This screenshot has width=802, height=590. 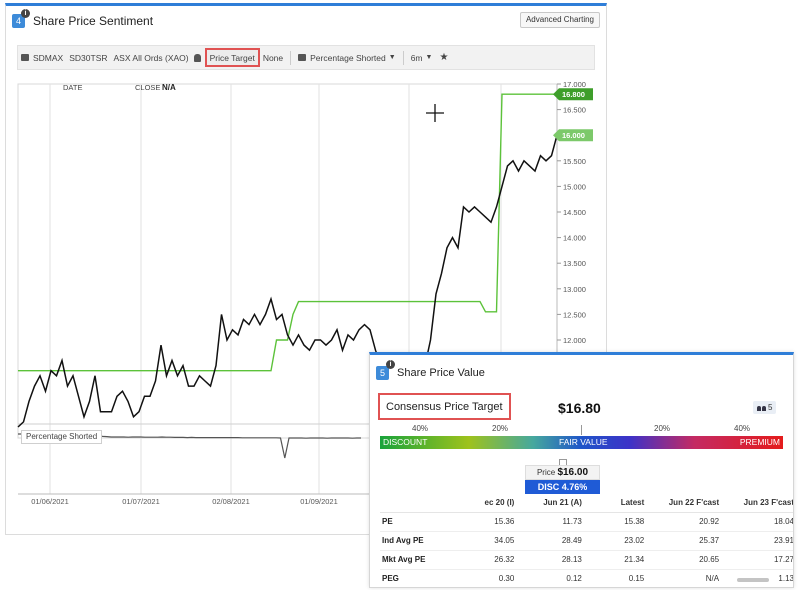 What do you see at coordinates (405, 442) in the screenshot?
I see `discount-label: DISCOUNT` at bounding box center [405, 442].